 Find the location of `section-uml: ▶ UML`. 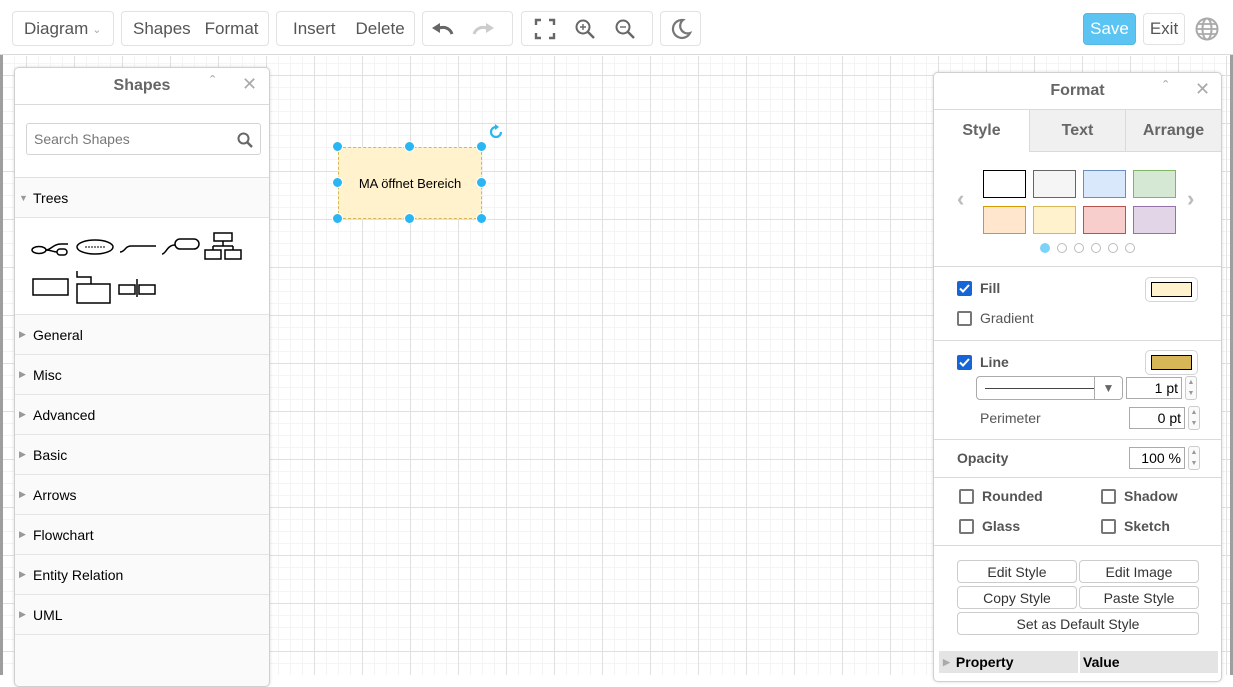

section-uml: ▶ UML is located at coordinates (142, 615).